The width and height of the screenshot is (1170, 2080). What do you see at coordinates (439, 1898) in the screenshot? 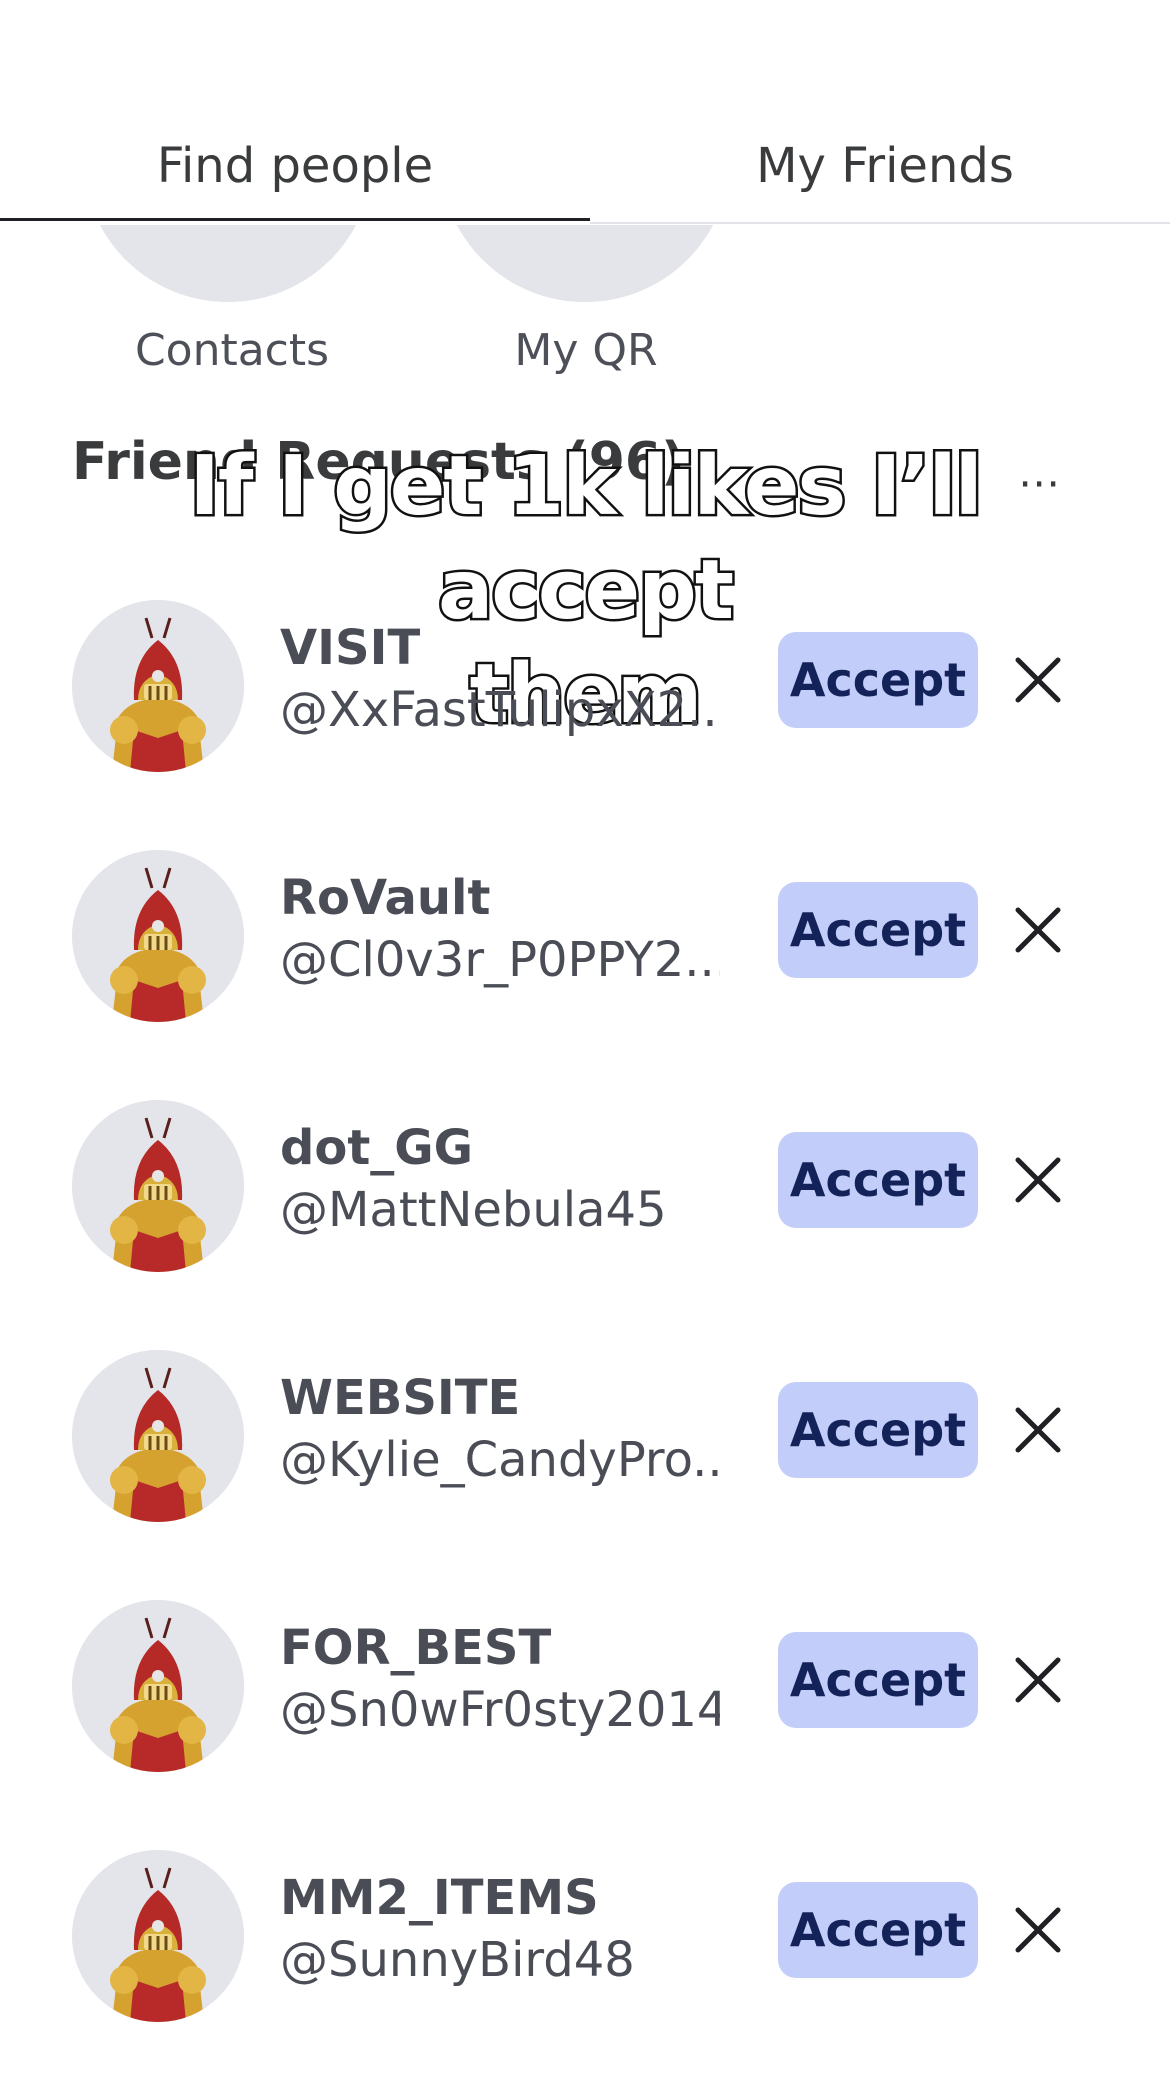
I see `display-name: MM2_ITEMS` at bounding box center [439, 1898].